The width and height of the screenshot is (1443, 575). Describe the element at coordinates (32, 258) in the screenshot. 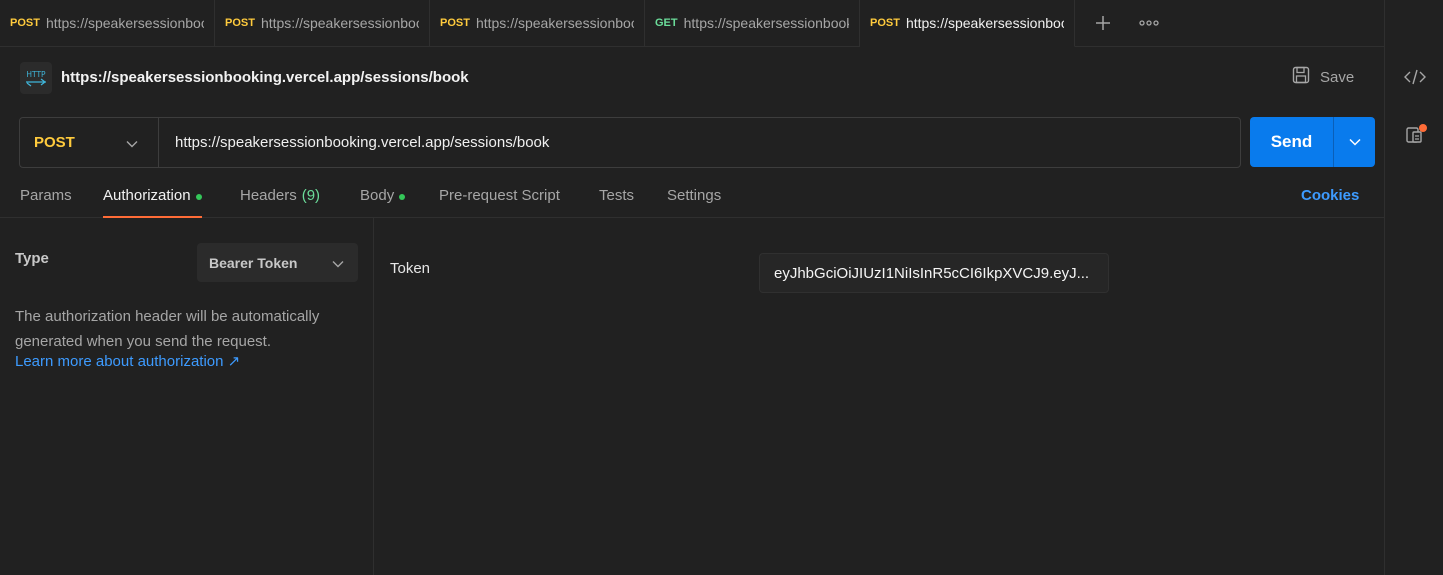

I see `auth-type-label: Type` at that location.